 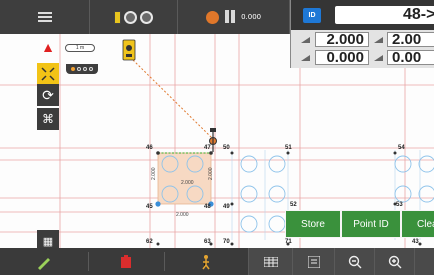 What do you see at coordinates (48, 74) in the screenshot?
I see `zoom-extents-icon` at bounding box center [48, 74].